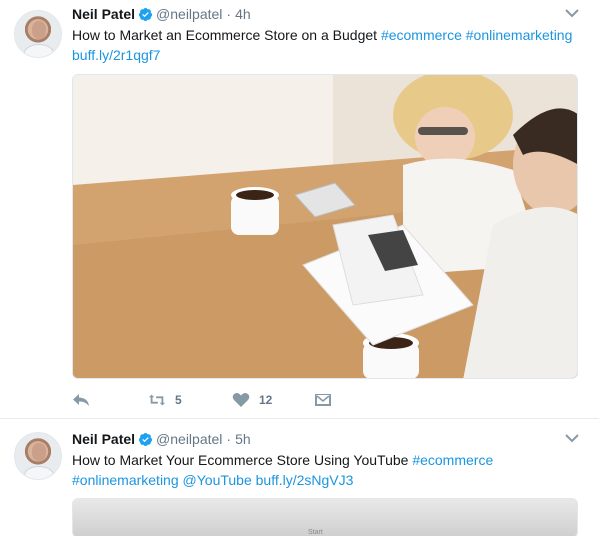  I want to click on tweet-timestamp: 5h, so click(243, 439).